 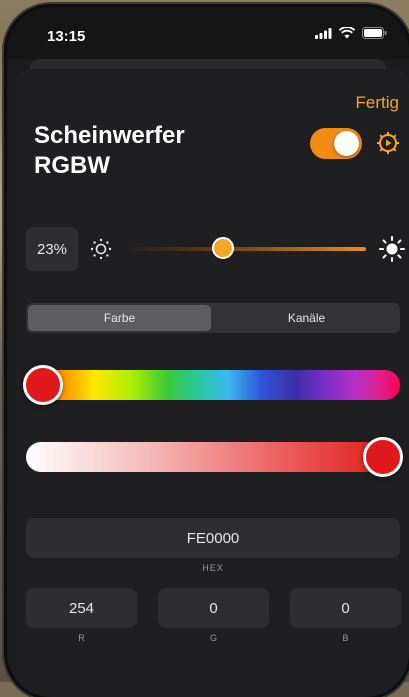 I want to click on brightness-value: 23%, so click(x=52, y=249).